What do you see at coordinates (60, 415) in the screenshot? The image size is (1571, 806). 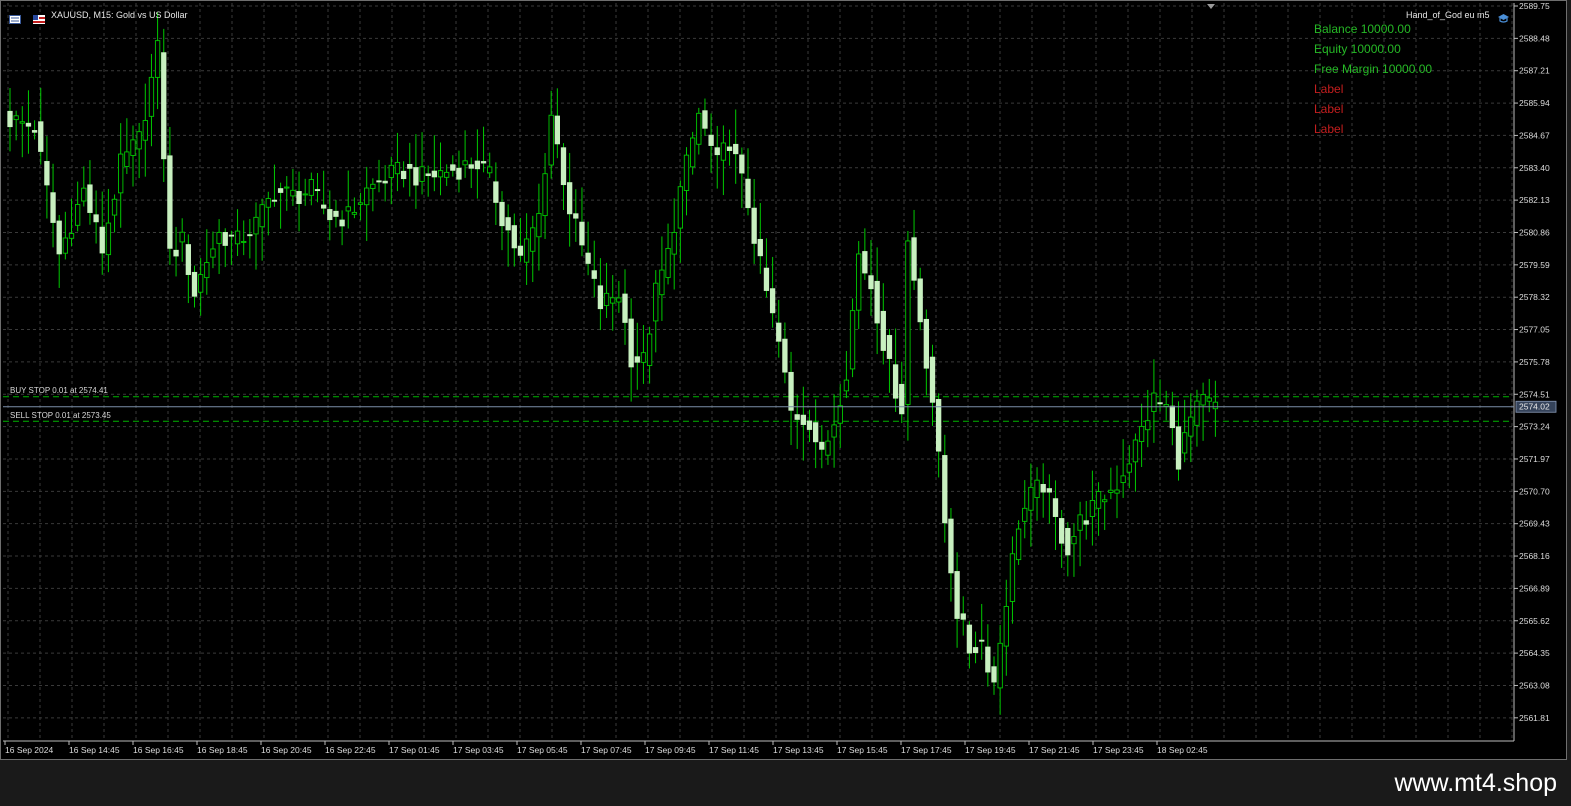 I see `sell-stop-order-label: SELL STOP 0.01 at 2573.45` at bounding box center [60, 415].